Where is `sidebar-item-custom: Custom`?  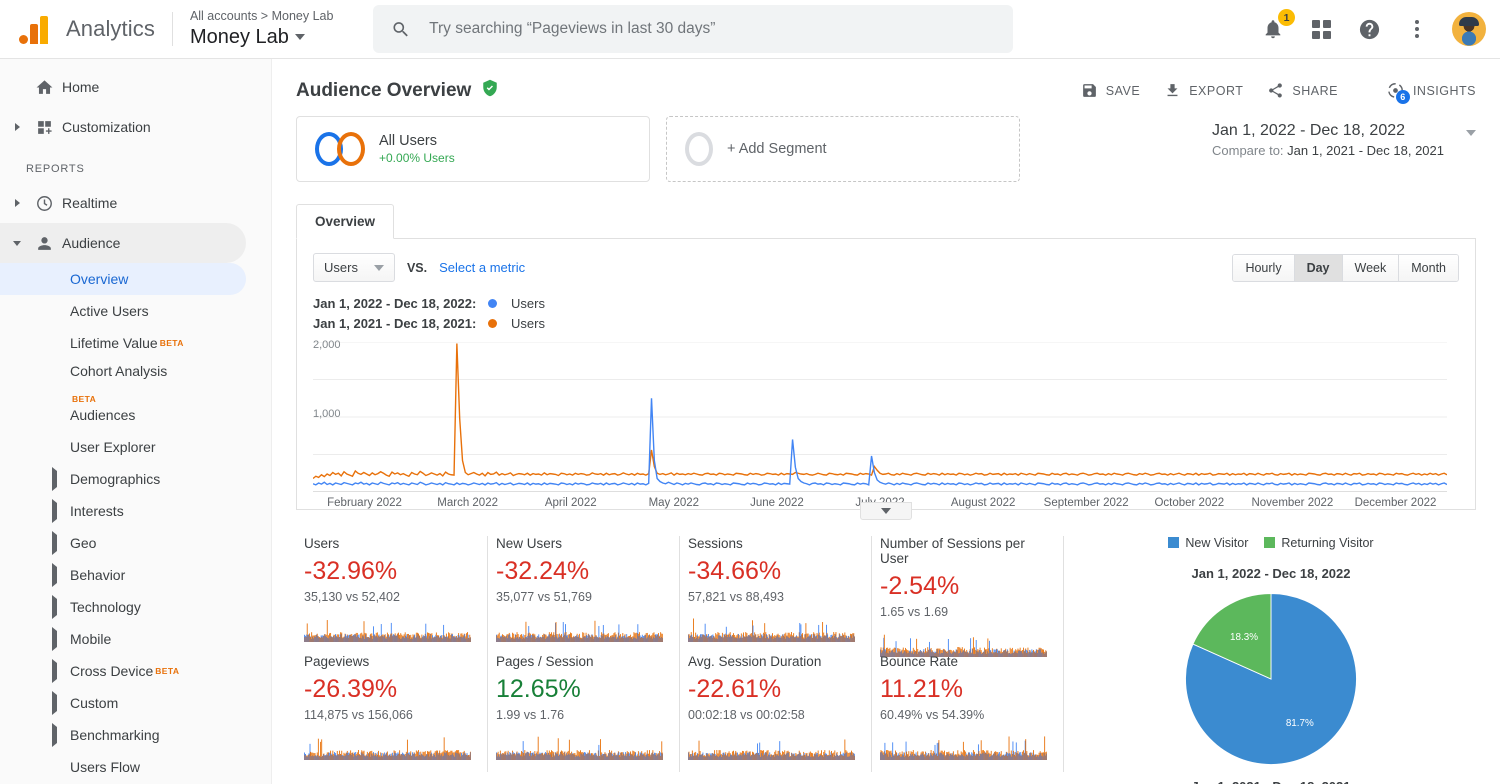 sidebar-item-custom: Custom is located at coordinates (135, 703).